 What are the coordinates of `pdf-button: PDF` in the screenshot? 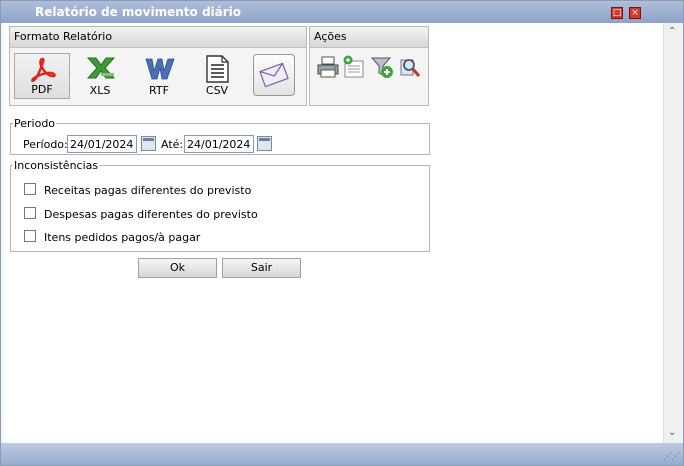 It's located at (42, 76).